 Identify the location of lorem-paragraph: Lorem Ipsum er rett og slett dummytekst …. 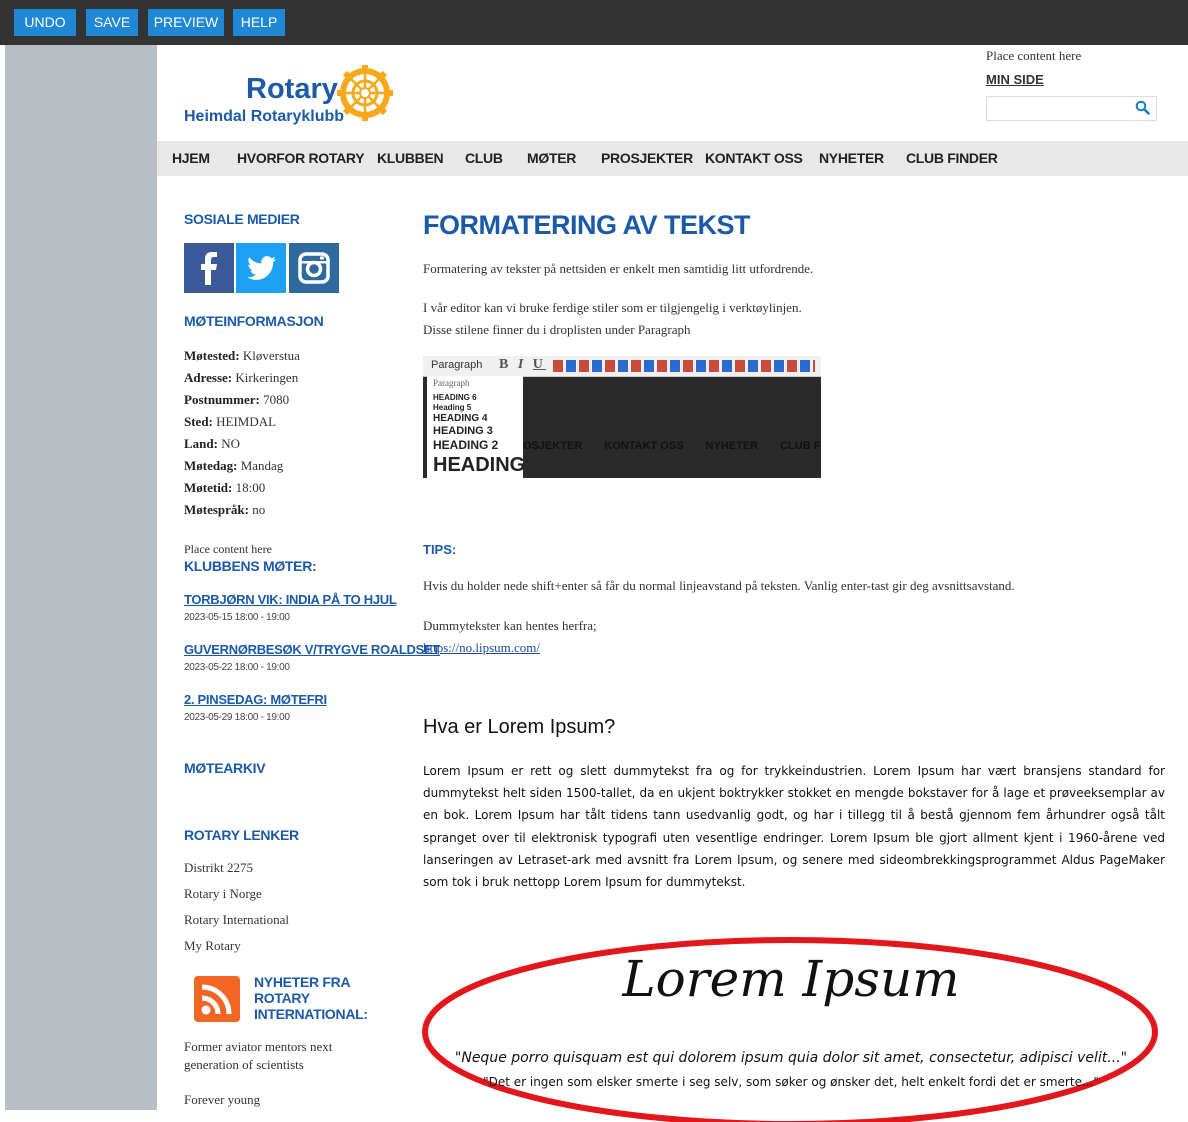
(794, 827).